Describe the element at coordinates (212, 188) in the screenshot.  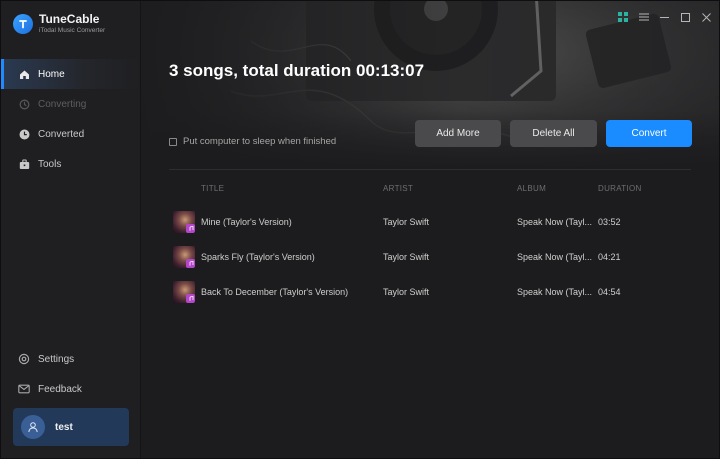
I see `column-header-title: TITLE` at that location.